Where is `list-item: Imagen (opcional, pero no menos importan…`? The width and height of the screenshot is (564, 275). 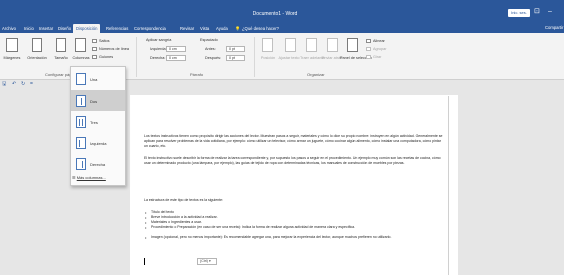
list-item: Imagen (opcional, pero no menos importan… is located at coordinates (271, 237).